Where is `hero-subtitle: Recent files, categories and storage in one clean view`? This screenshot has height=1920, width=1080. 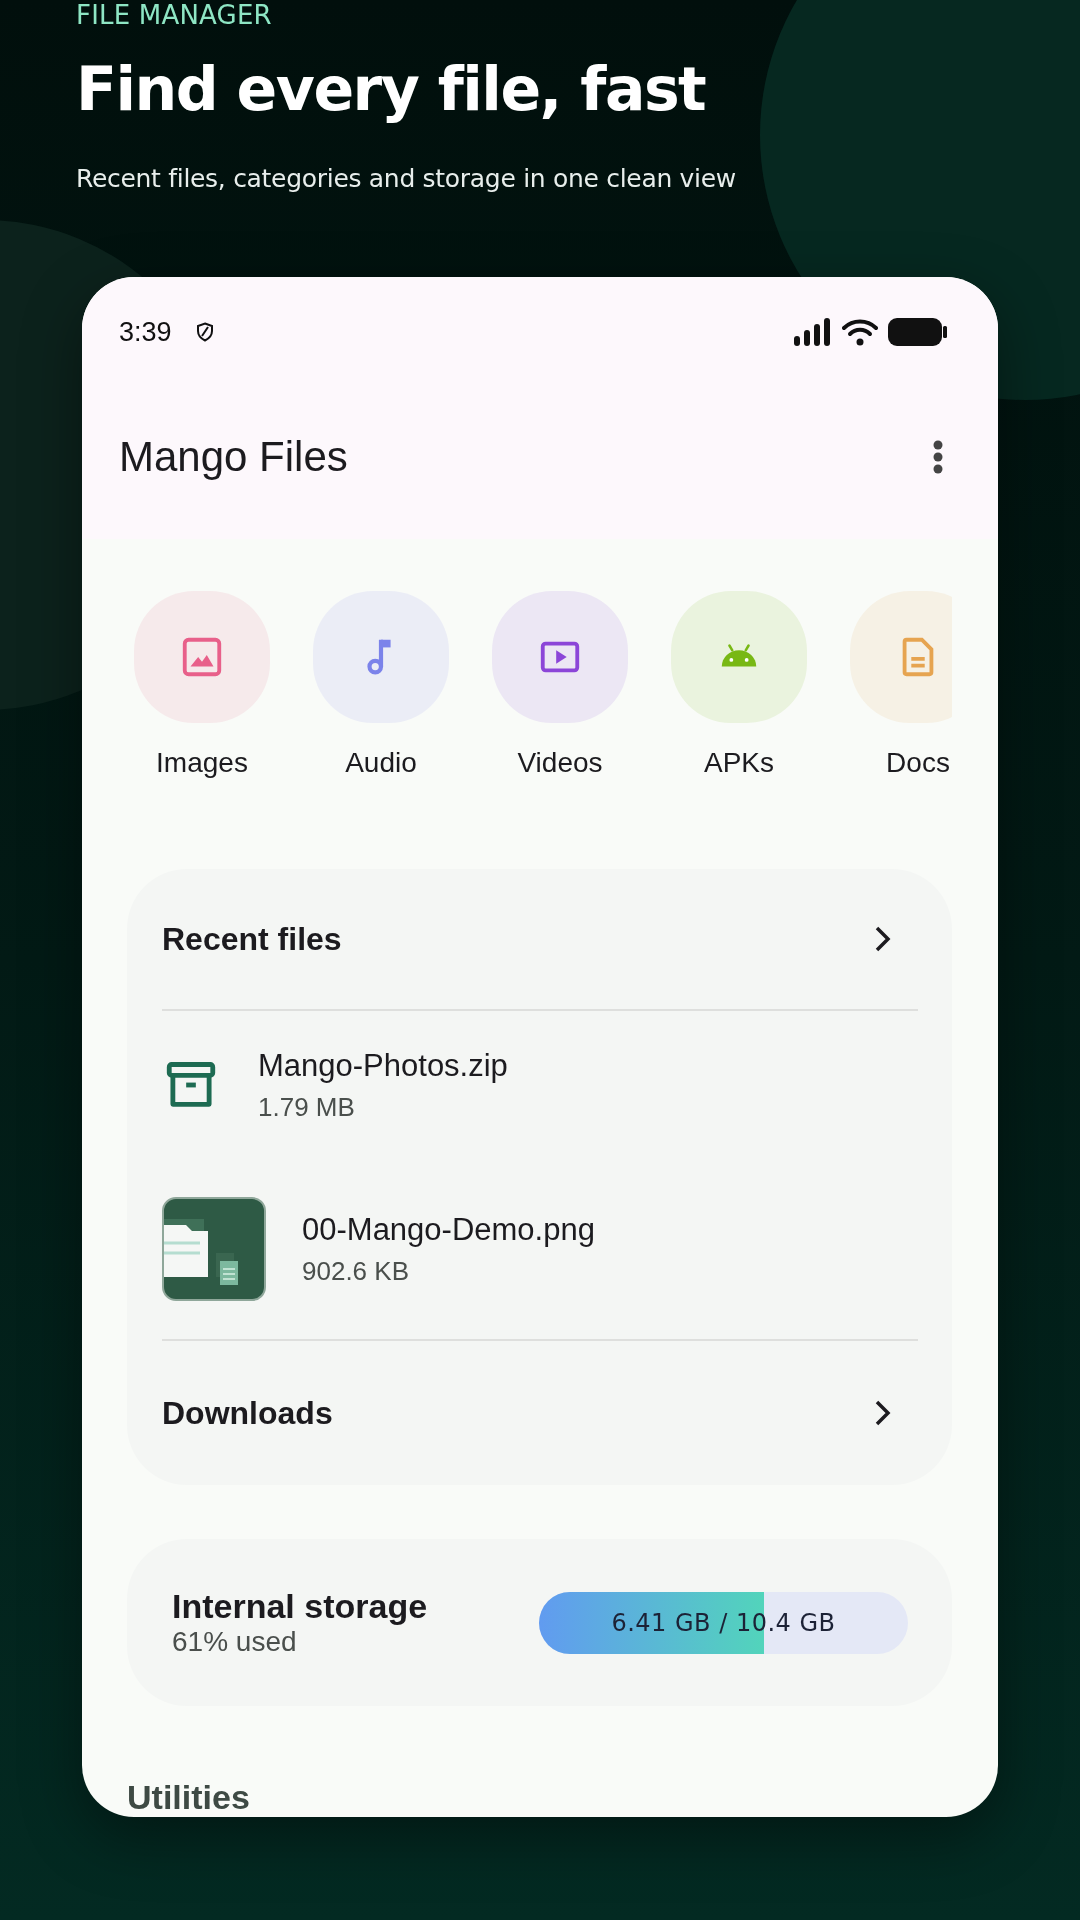
hero-subtitle: Recent files, categories and storage in one clean view is located at coordinates (406, 178).